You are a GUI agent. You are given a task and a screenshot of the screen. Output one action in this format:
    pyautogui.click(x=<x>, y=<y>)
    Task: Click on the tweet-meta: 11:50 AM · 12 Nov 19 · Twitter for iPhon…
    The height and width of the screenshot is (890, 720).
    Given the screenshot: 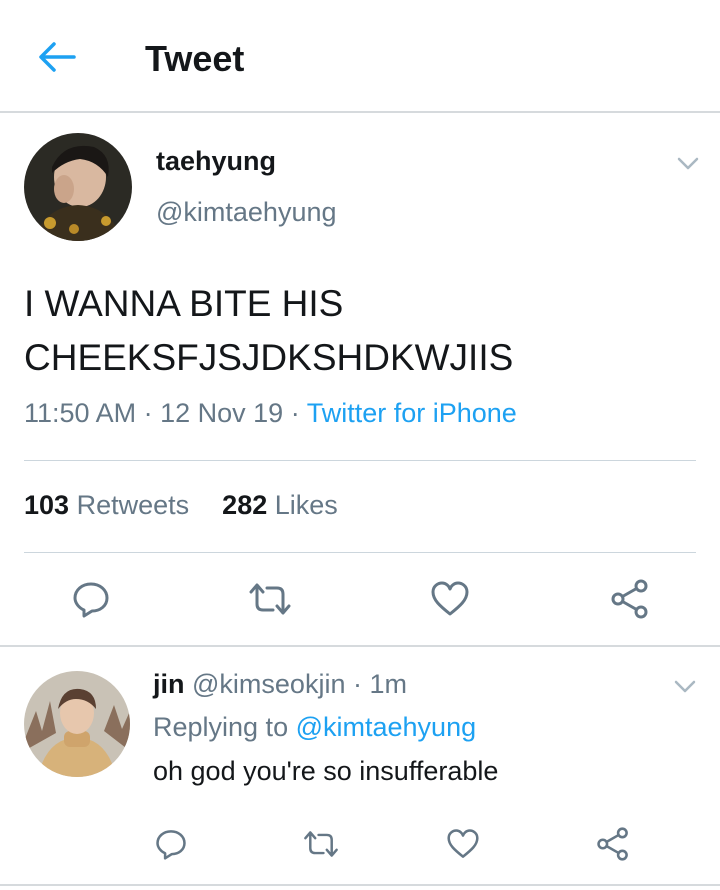 What is the action you would take?
    pyautogui.click(x=270, y=413)
    